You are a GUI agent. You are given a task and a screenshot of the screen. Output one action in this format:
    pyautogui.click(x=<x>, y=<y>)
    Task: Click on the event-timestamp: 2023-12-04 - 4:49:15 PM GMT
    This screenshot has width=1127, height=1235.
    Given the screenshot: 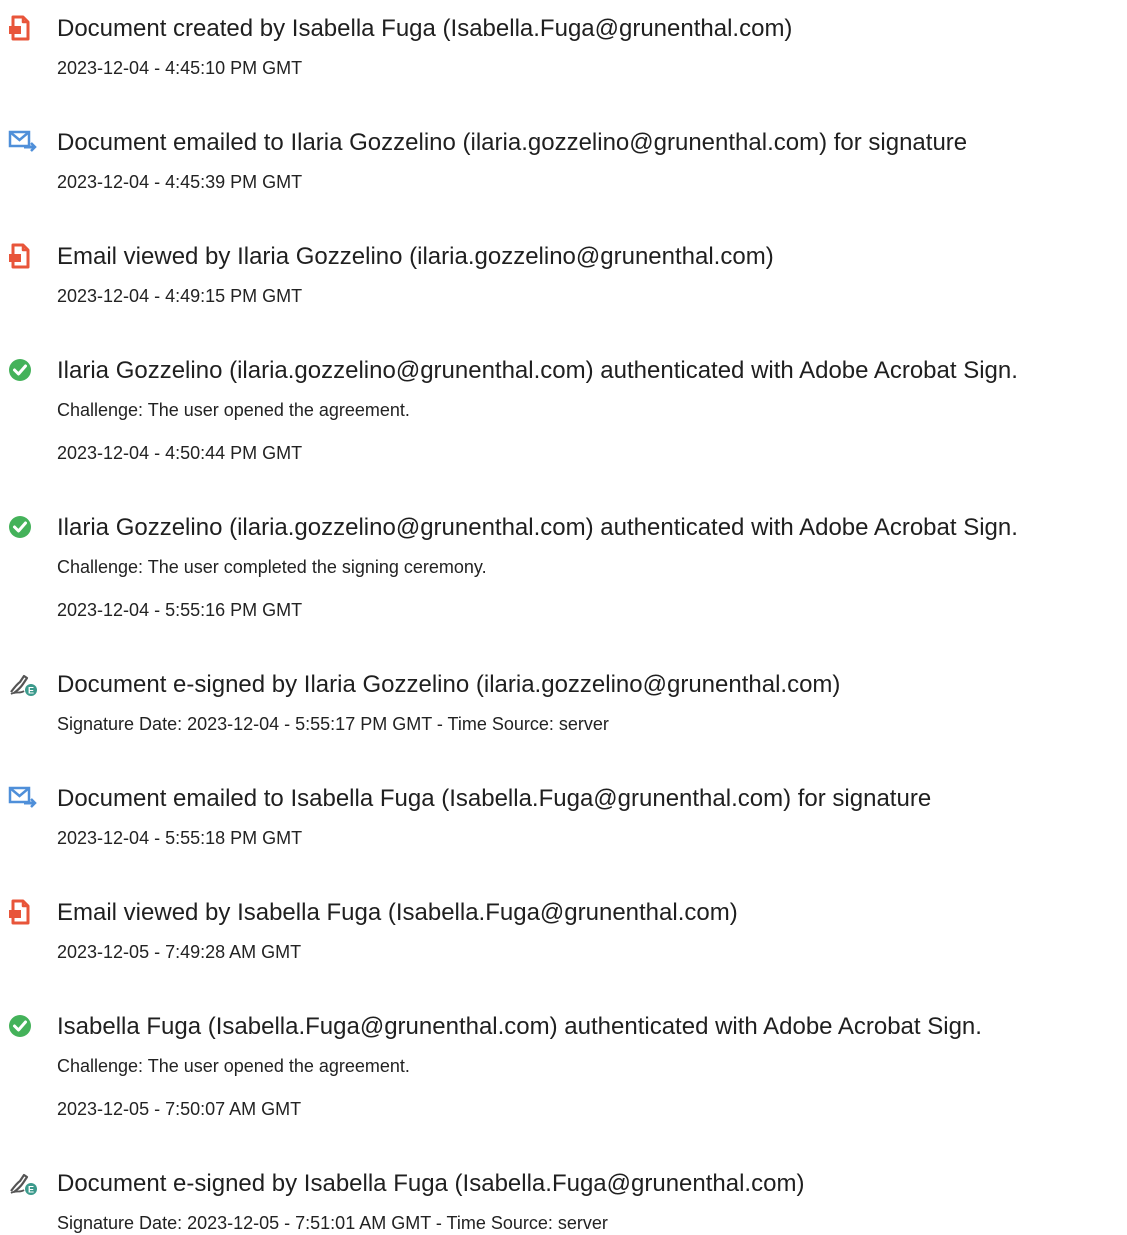 What is the action you would take?
    pyautogui.click(x=180, y=296)
    